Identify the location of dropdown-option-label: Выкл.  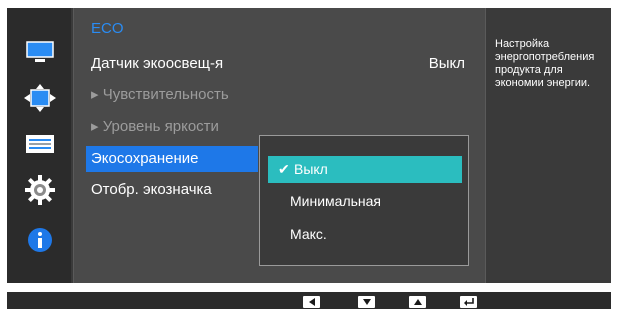
(311, 169).